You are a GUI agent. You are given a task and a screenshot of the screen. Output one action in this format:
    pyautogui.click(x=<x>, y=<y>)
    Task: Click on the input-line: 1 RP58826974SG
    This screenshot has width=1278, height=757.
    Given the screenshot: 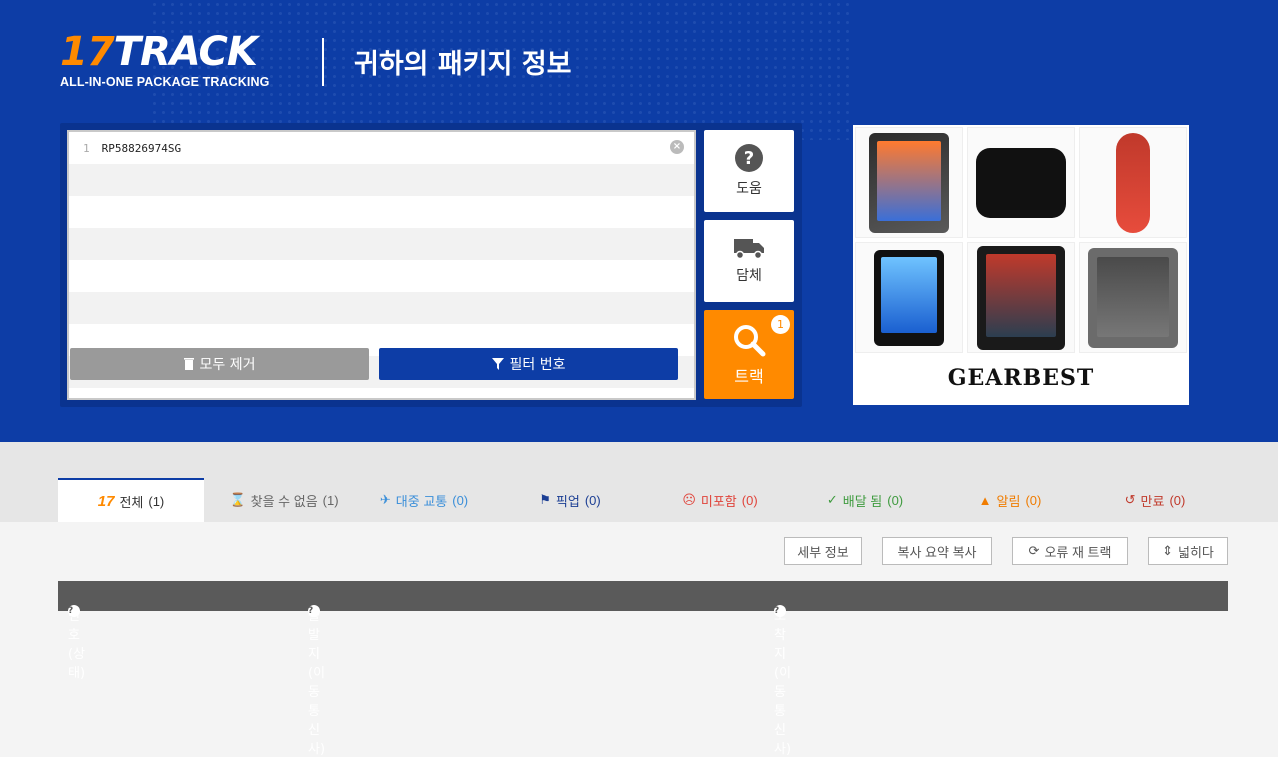 What is the action you would take?
    pyautogui.click(x=381, y=148)
    